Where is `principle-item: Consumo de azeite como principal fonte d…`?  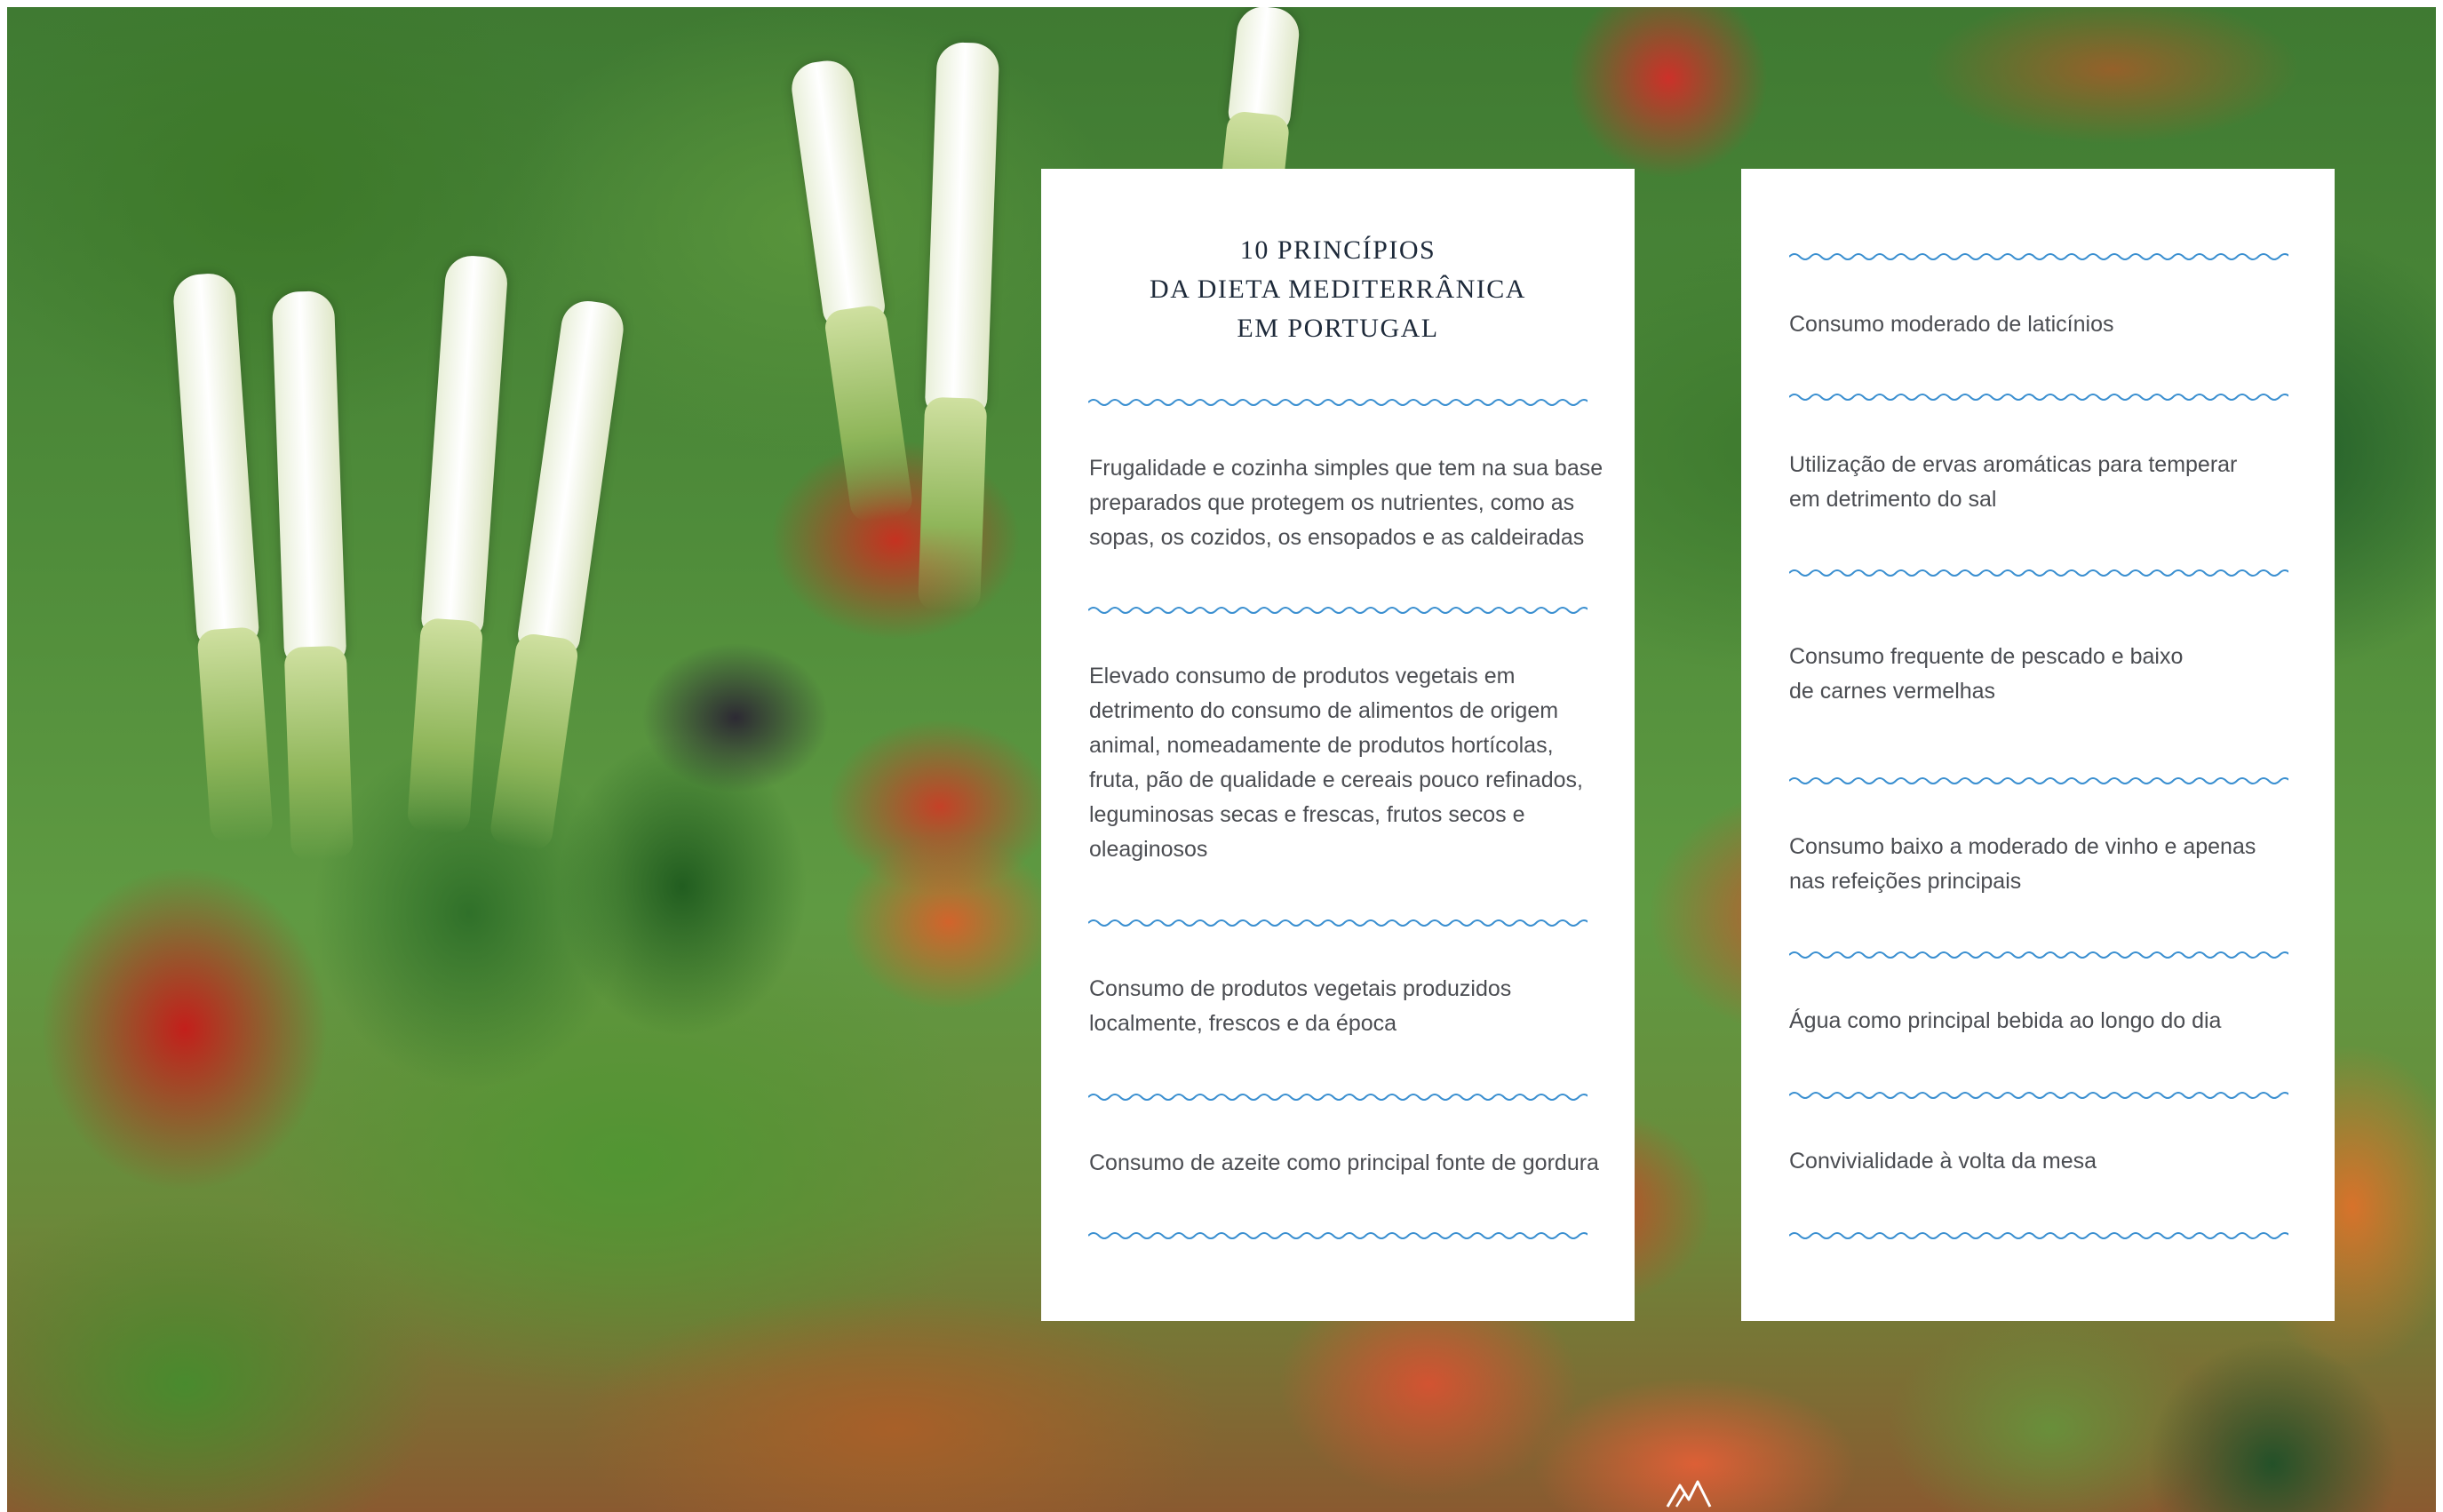
principle-item: Consumo de azeite como principal fonte d… is located at coordinates (1344, 1162).